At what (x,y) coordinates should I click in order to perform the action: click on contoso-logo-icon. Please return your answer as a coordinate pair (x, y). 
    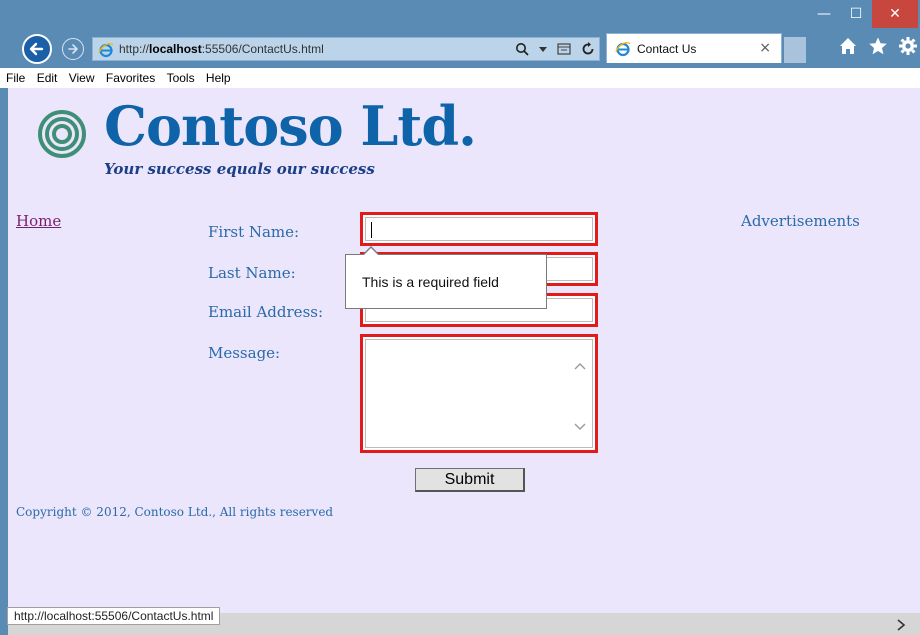
    Looking at the image, I should click on (62, 134).